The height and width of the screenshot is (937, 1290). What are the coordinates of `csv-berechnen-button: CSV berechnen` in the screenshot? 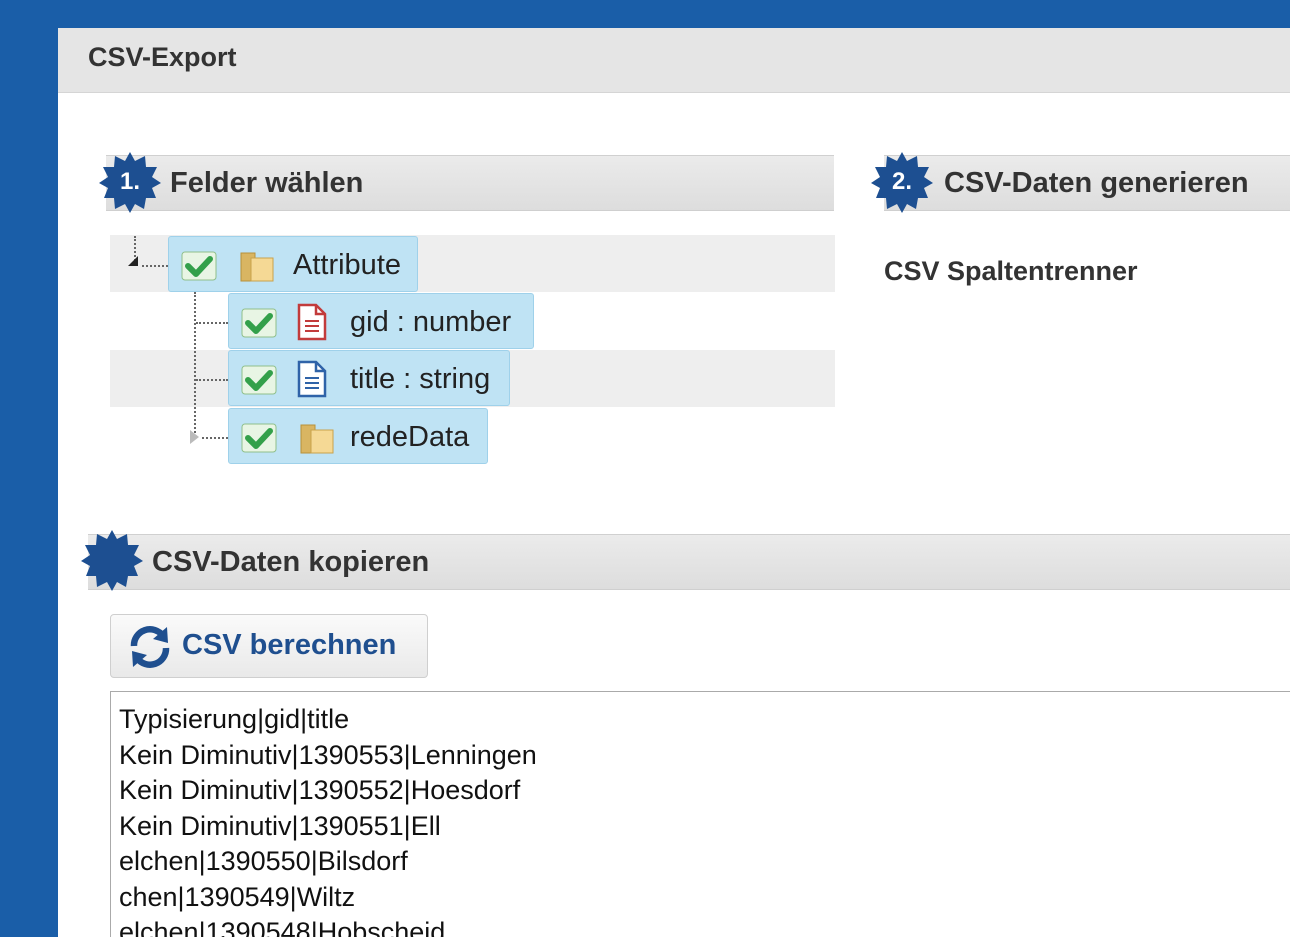 It's located at (269, 646).